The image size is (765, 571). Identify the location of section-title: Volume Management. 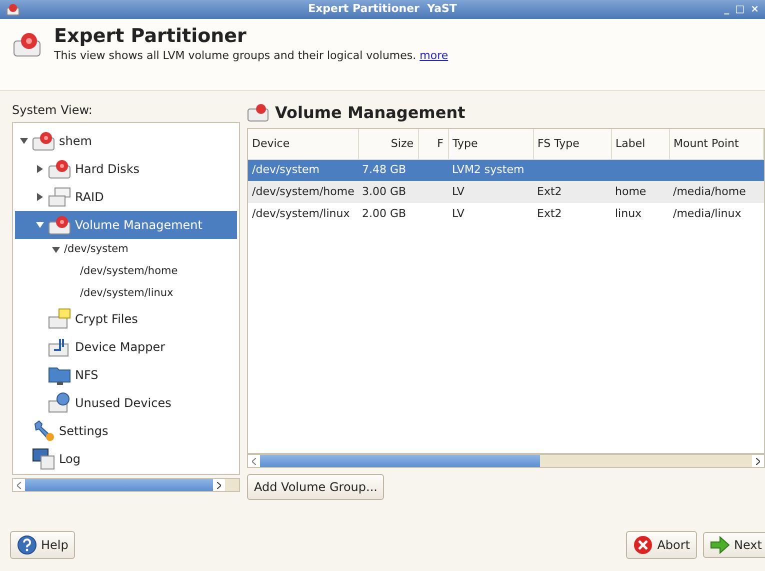
(370, 113).